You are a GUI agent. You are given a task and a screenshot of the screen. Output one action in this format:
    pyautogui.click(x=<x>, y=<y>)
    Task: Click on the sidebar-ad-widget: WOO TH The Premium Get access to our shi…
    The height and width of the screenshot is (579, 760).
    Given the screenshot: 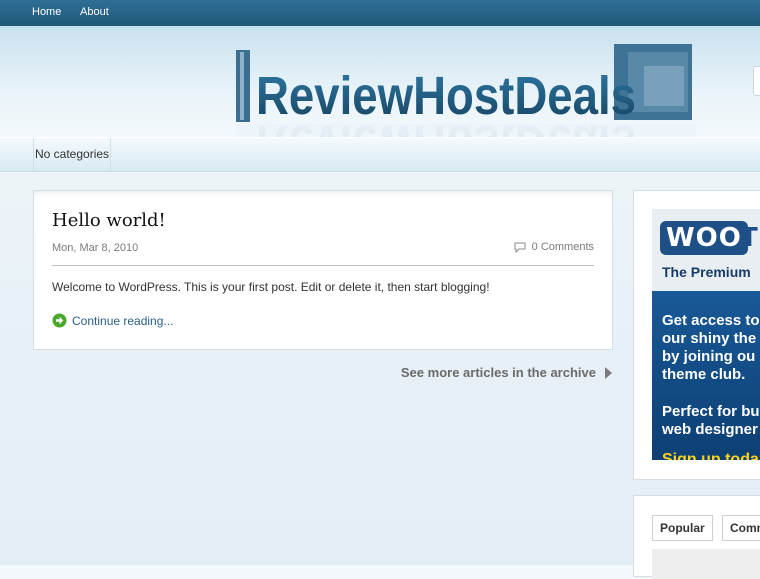 What is the action you would take?
    pyautogui.click(x=696, y=335)
    